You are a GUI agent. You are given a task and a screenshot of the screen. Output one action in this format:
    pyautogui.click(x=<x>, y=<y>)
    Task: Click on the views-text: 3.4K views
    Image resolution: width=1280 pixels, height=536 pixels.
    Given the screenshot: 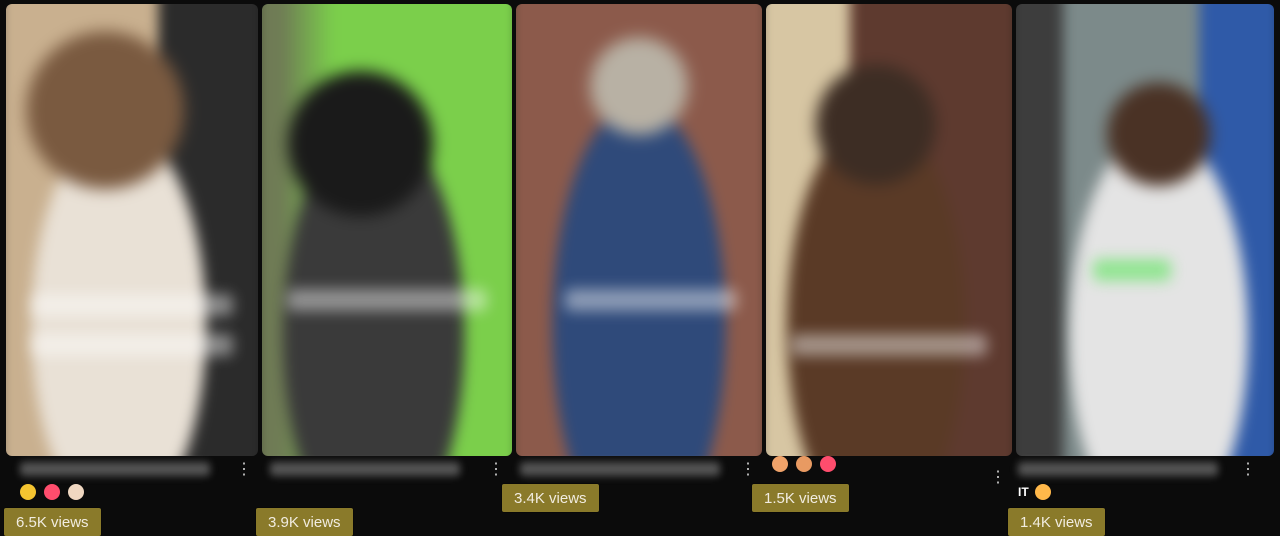 What is the action you would take?
    pyautogui.click(x=550, y=498)
    